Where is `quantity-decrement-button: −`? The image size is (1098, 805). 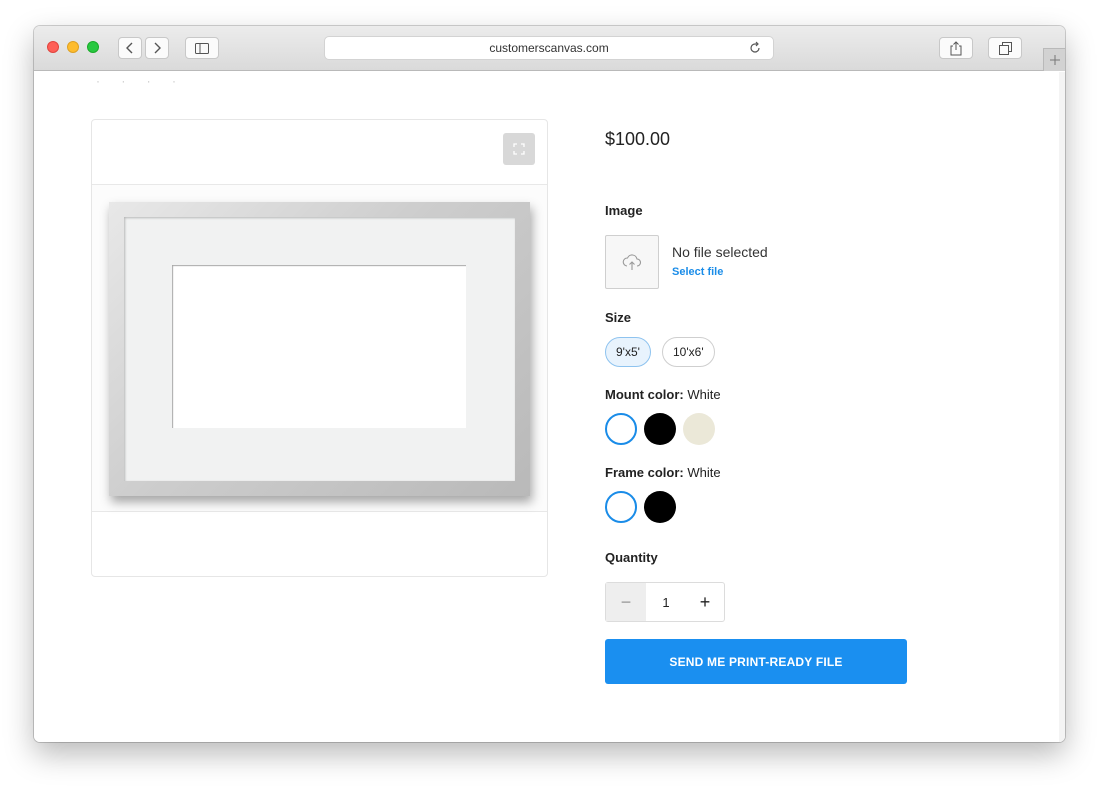 quantity-decrement-button: − is located at coordinates (626, 602).